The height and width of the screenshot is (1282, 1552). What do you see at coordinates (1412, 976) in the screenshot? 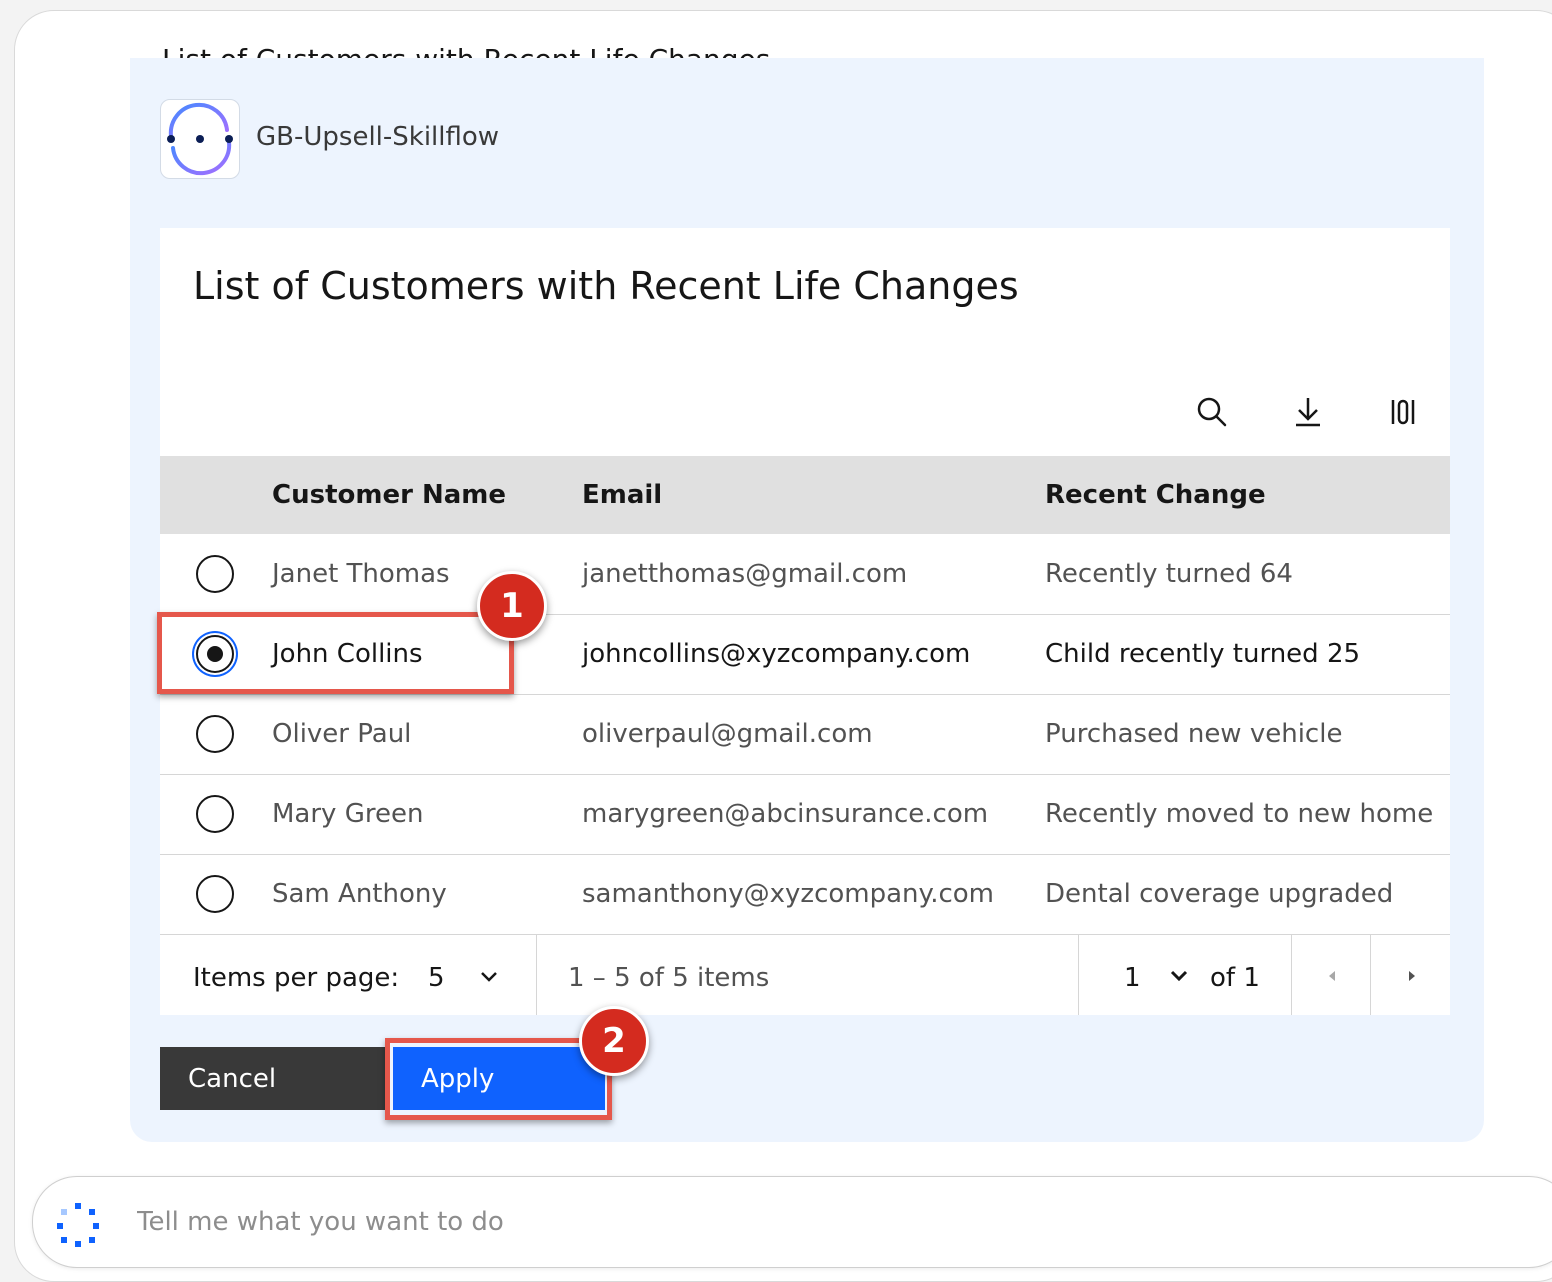
I see `next-page-icon` at bounding box center [1412, 976].